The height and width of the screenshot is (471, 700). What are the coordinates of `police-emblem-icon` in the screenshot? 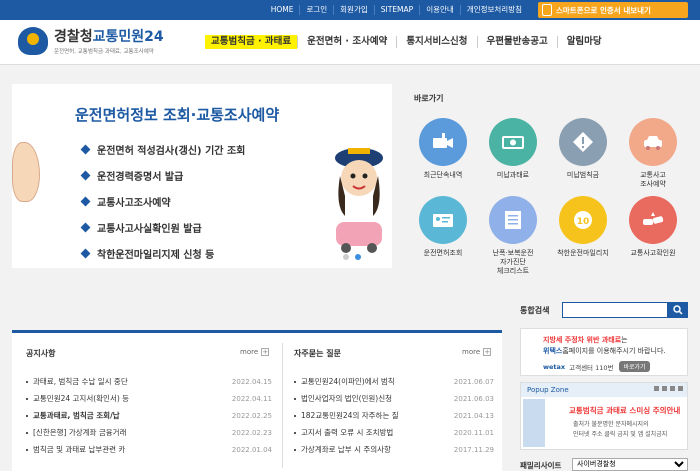 It's located at (33, 40).